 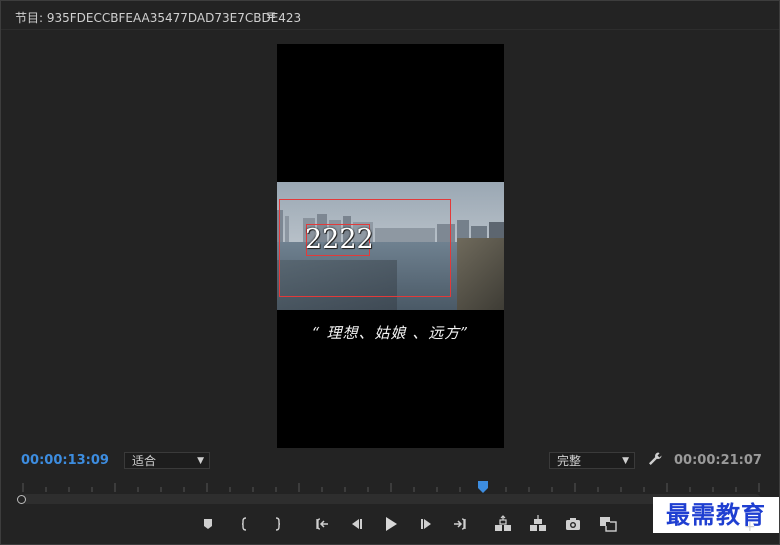 I want to click on duration-timecode: 00:00:21:07, so click(x=718, y=460).